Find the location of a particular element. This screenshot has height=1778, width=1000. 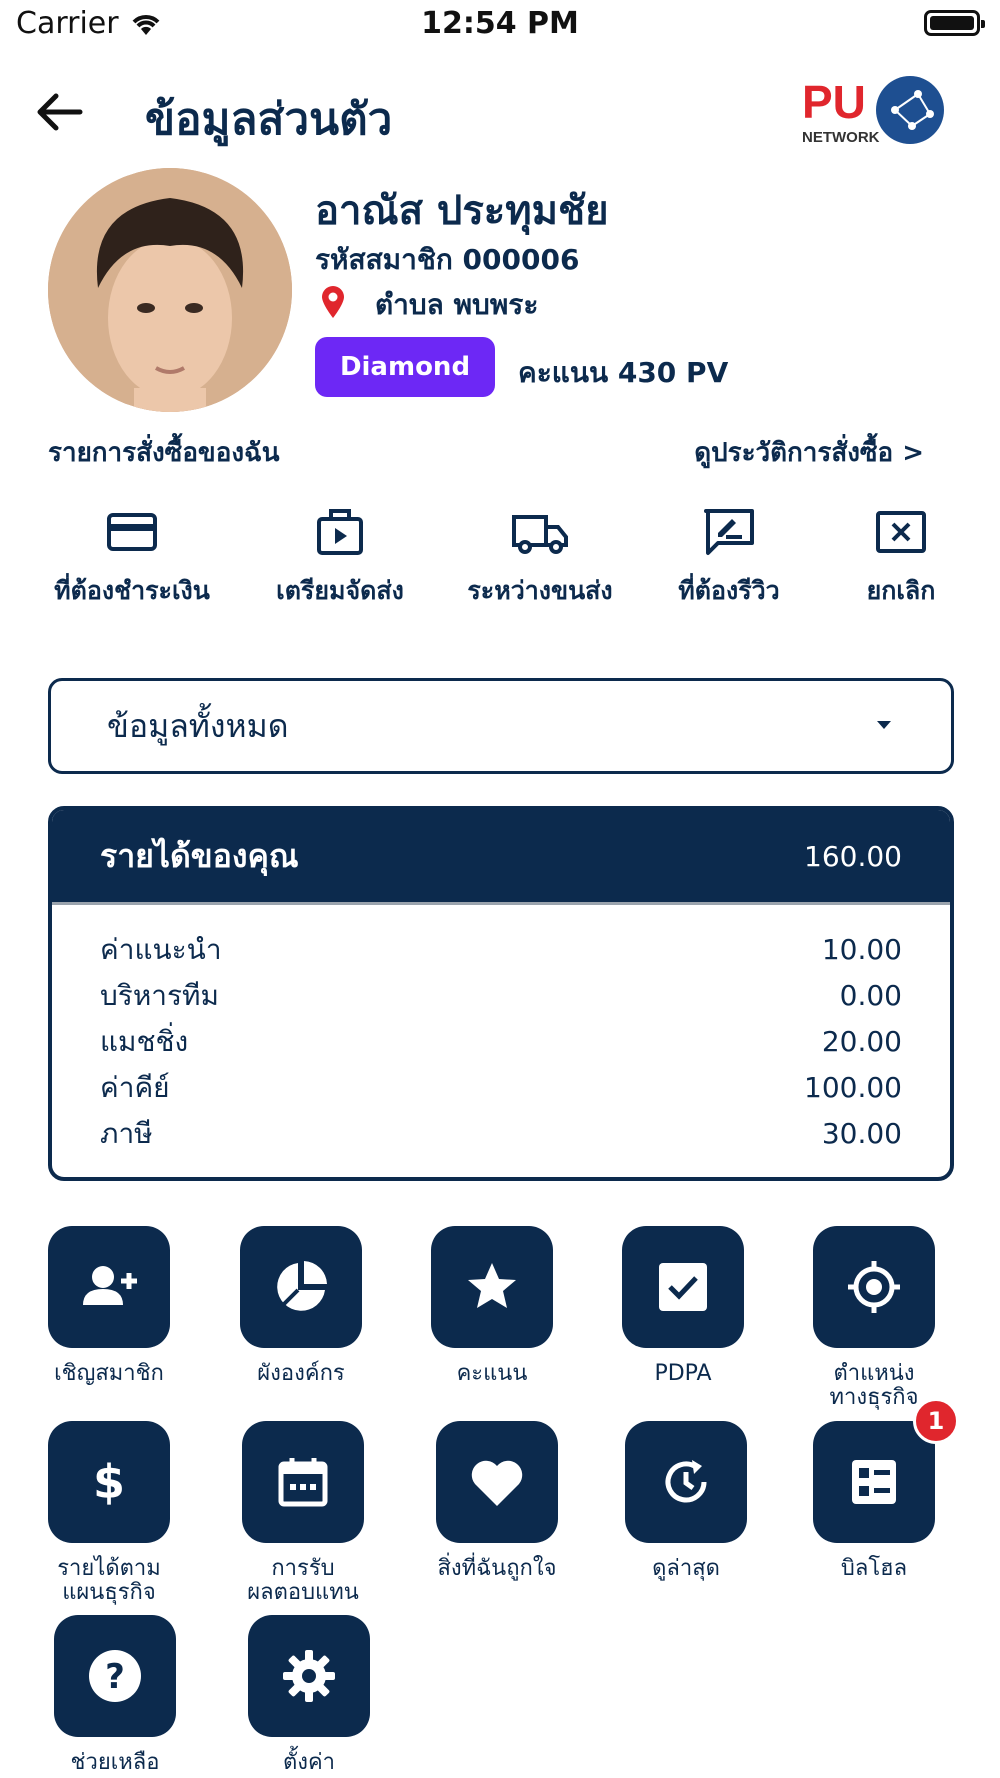

orders-label: รายการสั่งซื้อของฉัน is located at coordinates (164, 453).